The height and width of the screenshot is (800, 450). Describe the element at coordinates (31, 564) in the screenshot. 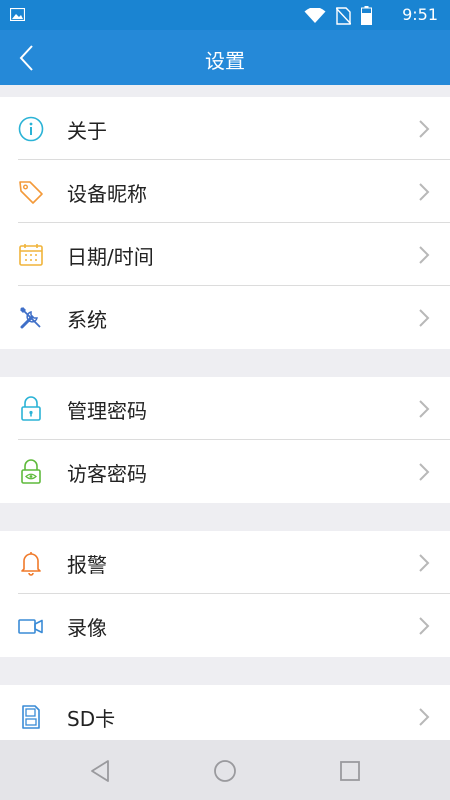

I see `bell-icon` at that location.